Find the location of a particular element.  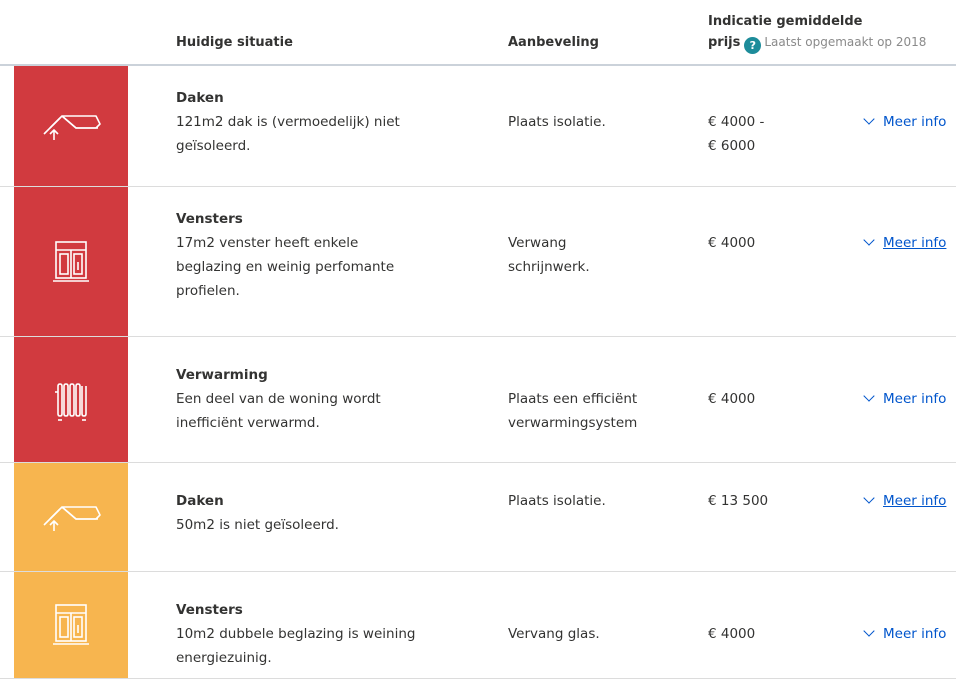

recommendation-cell: Plaats een efficiënt verwarmingsystem is located at coordinates (593, 411).